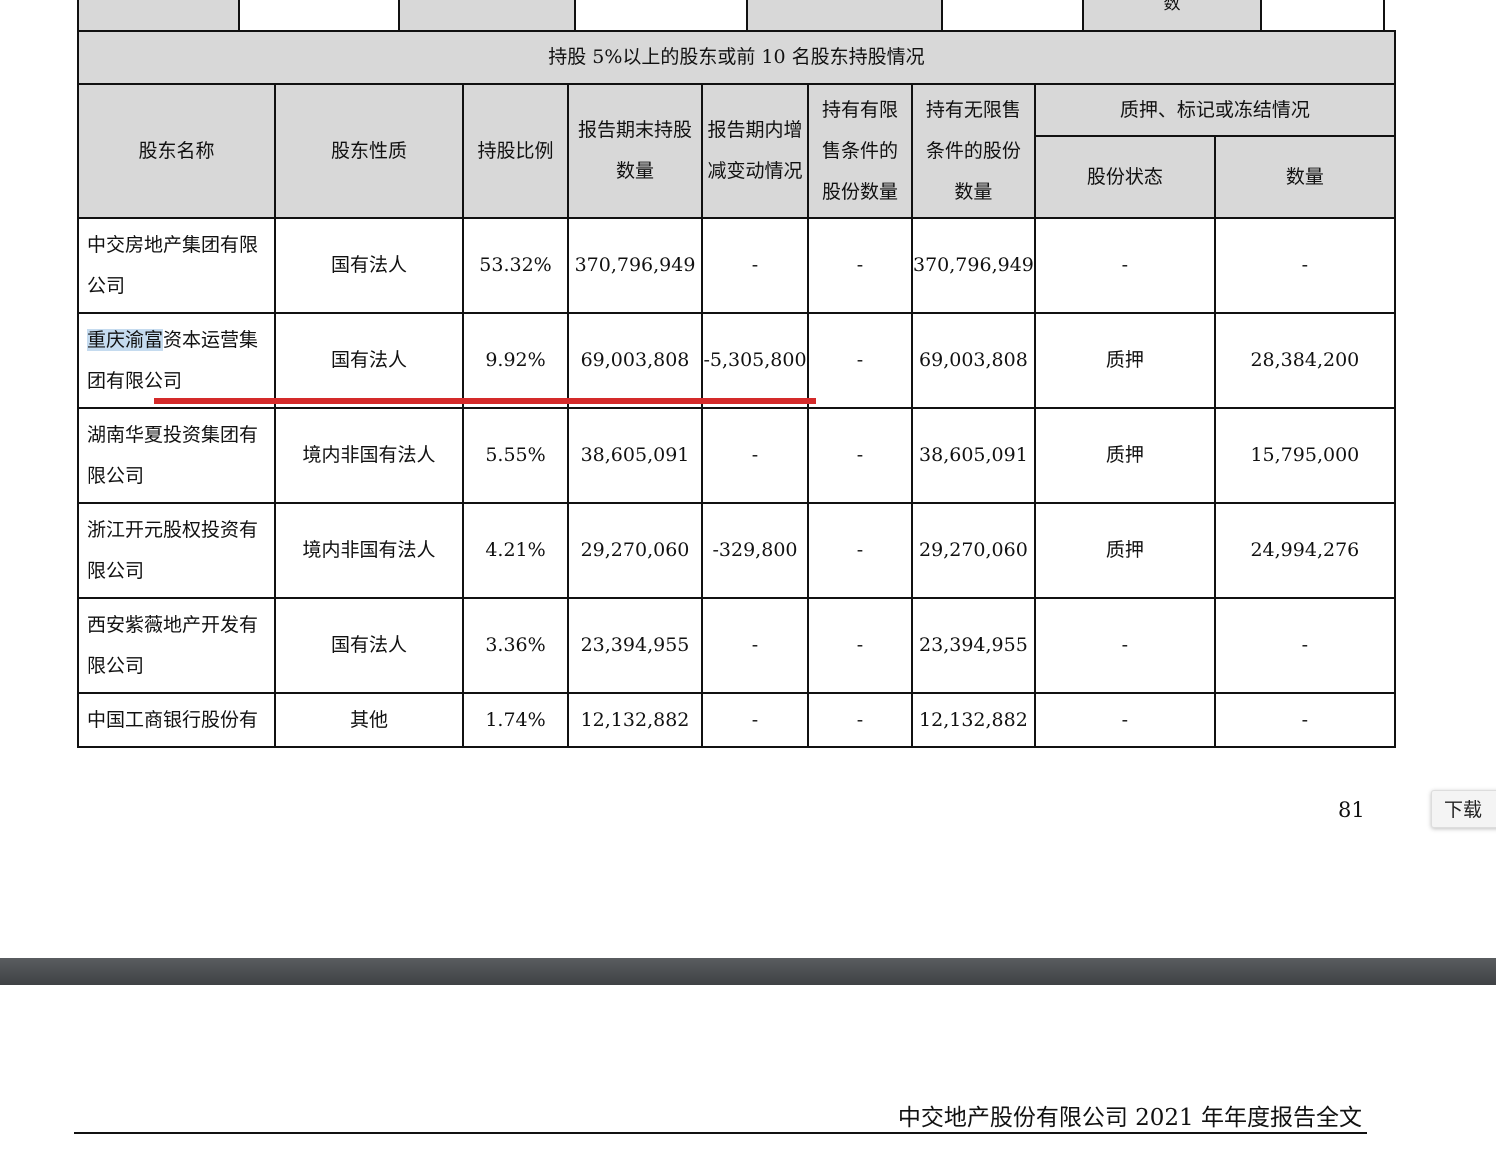 This screenshot has height=1150, width=1496. What do you see at coordinates (720, 1133) in the screenshot?
I see `footer-divider` at bounding box center [720, 1133].